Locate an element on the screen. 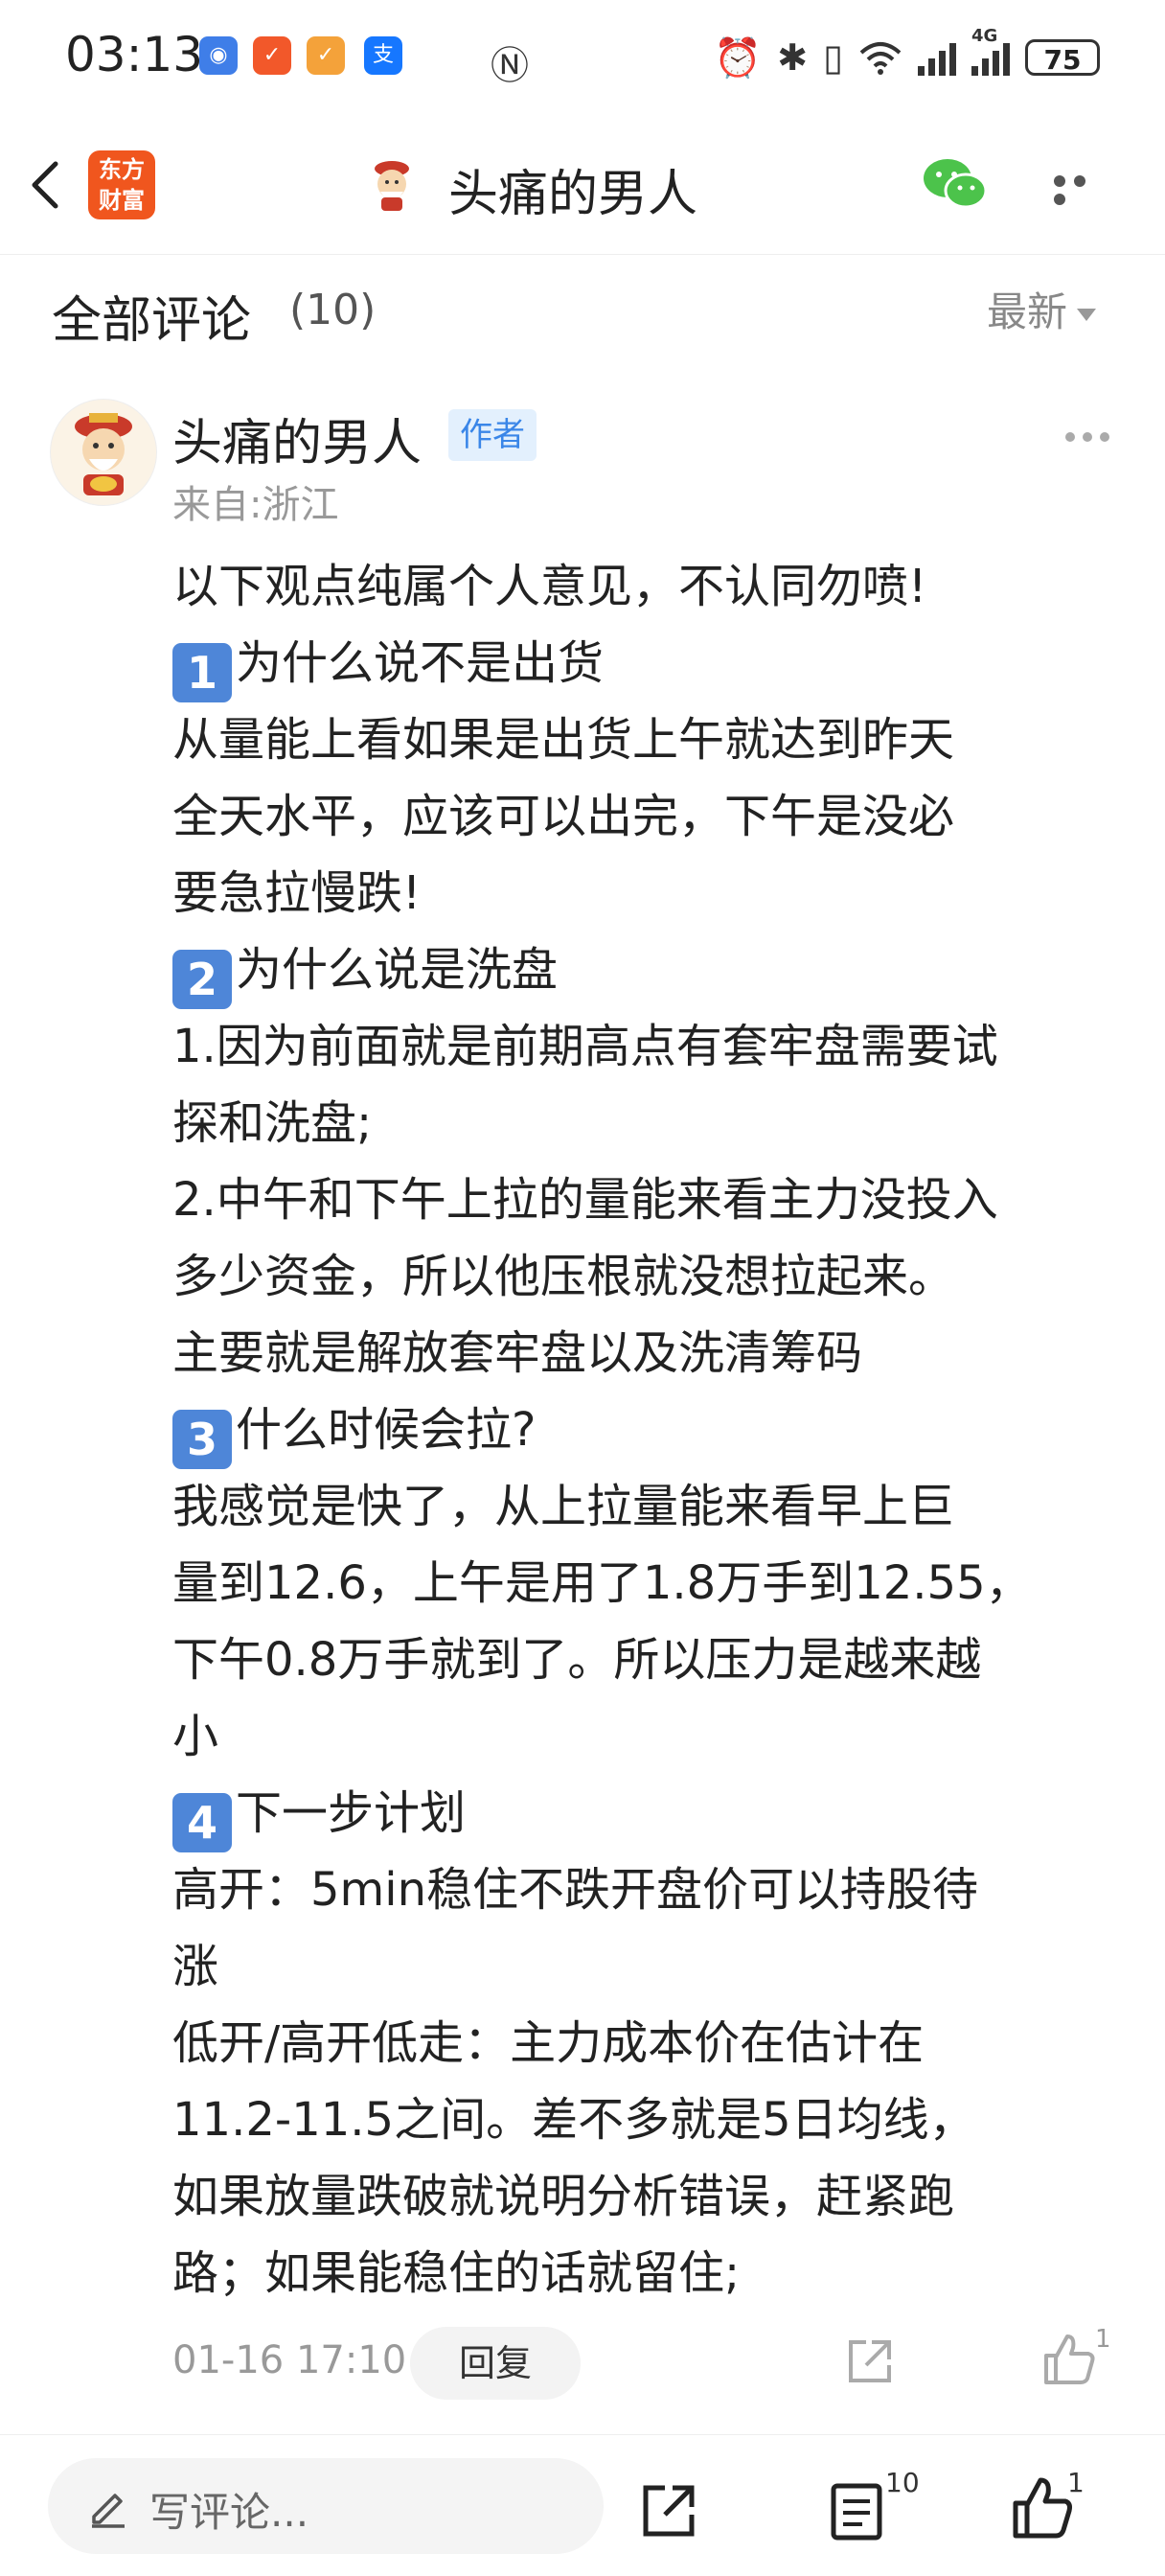  comment-text-line: 主要就是解放套牢盘以及洗清筹码 is located at coordinates (651, 1353).